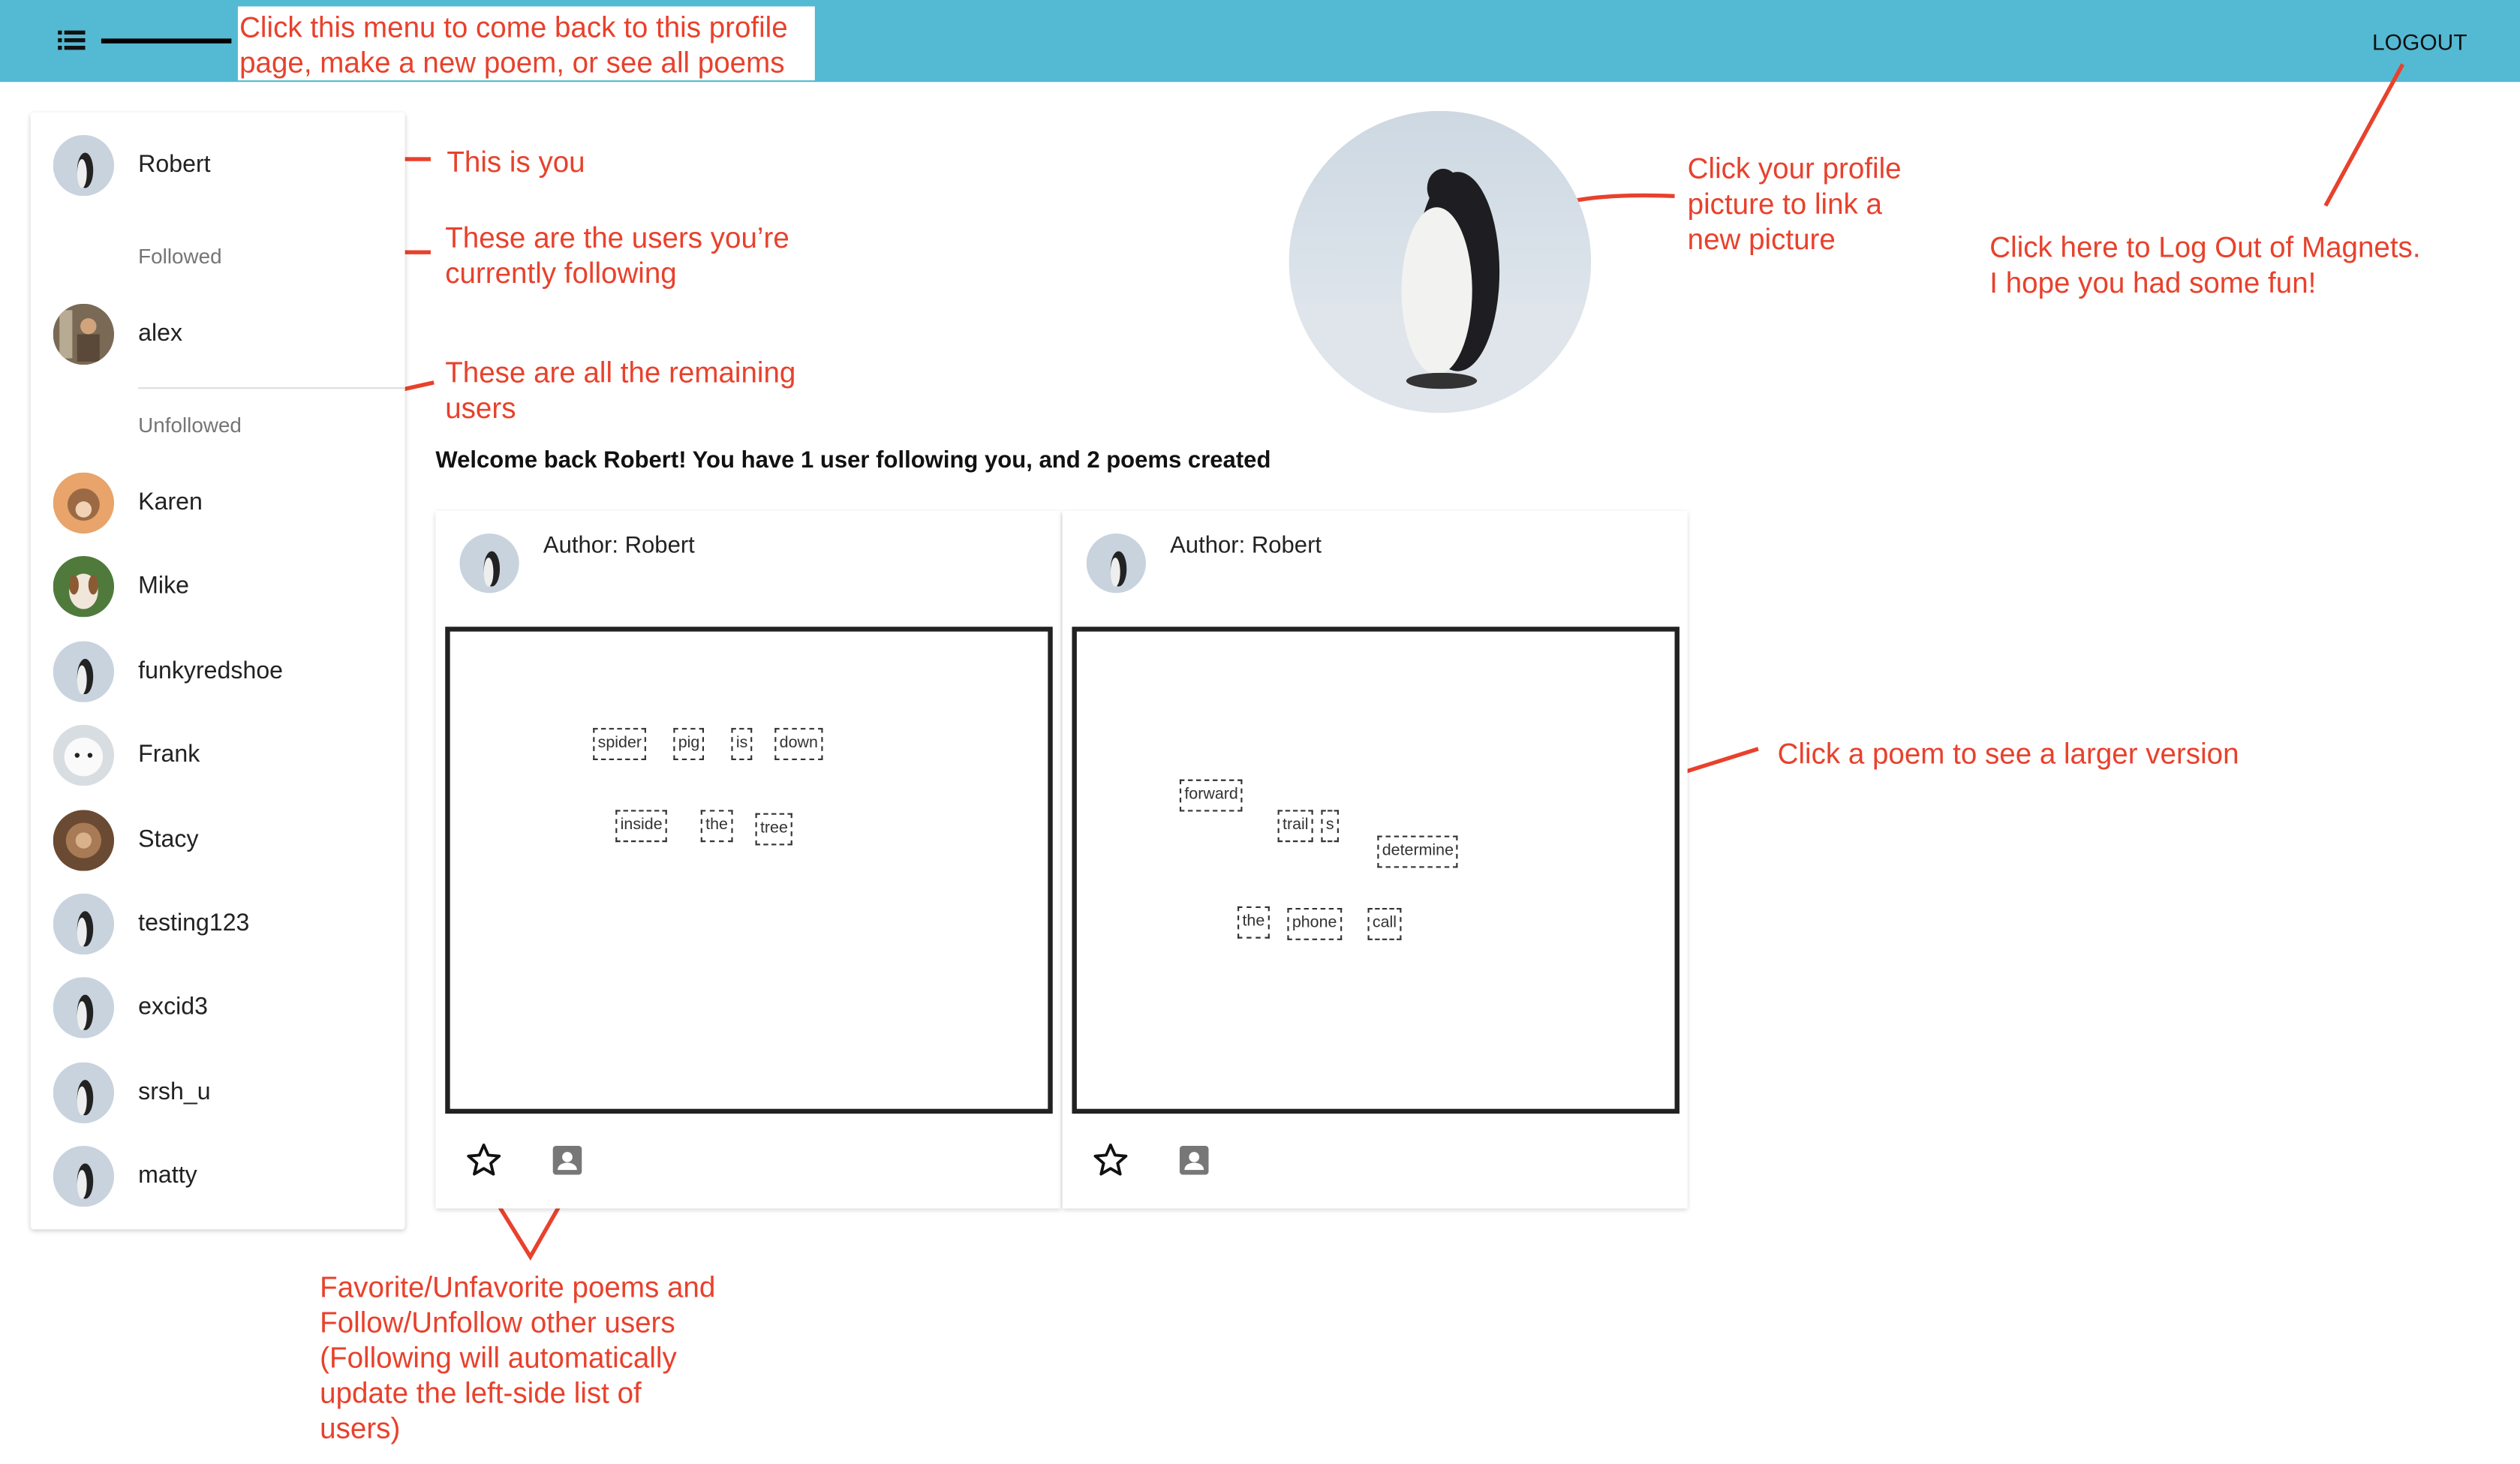 The image size is (2520, 1464). I want to click on unfollowed-section-label: Unfollowed, so click(190, 425).